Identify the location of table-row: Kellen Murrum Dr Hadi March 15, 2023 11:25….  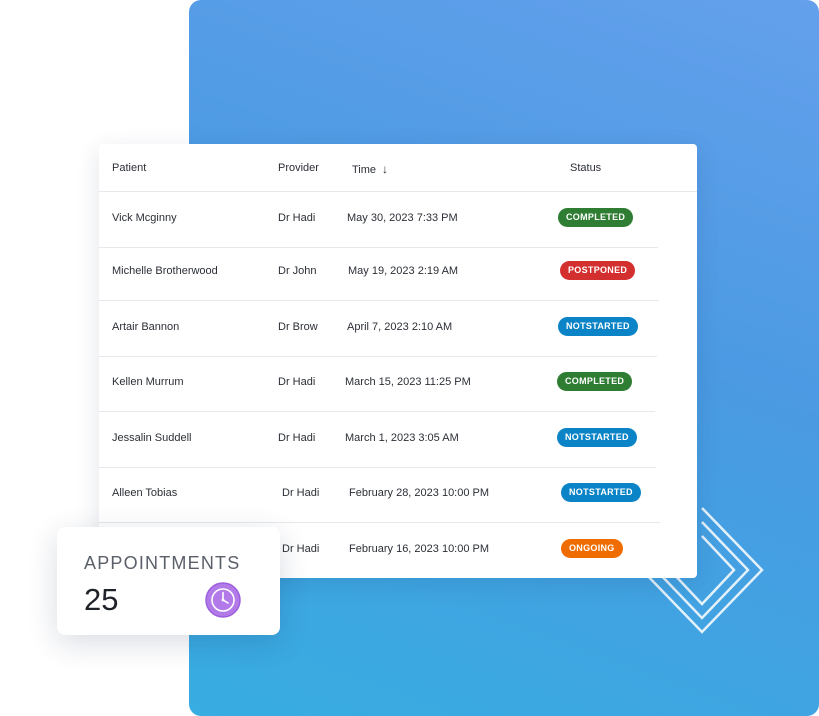
(377, 384).